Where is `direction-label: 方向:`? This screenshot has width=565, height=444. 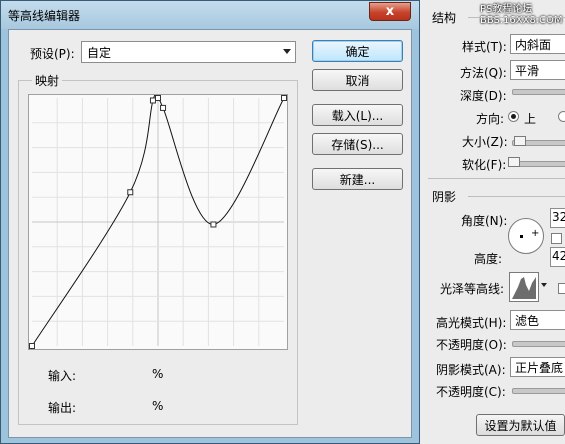
direction-label: 方向: is located at coordinates (490, 119).